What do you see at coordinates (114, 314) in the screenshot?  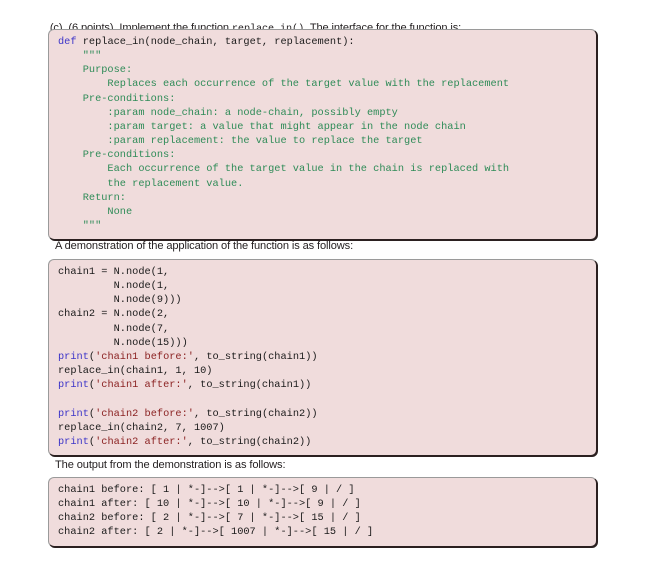 I see `code-token: chain2 = N.node(2,` at bounding box center [114, 314].